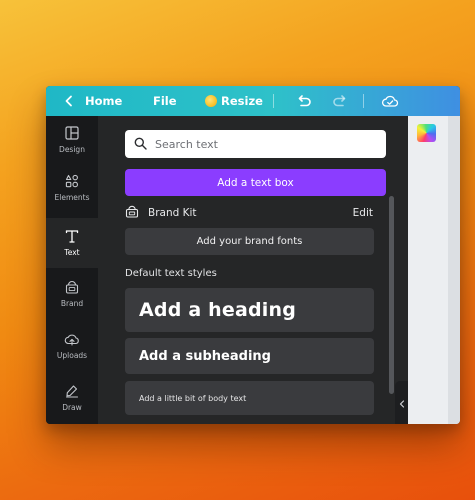 This screenshot has width=475, height=500. Describe the element at coordinates (136, 144) in the screenshot. I see `search-icon` at that location.